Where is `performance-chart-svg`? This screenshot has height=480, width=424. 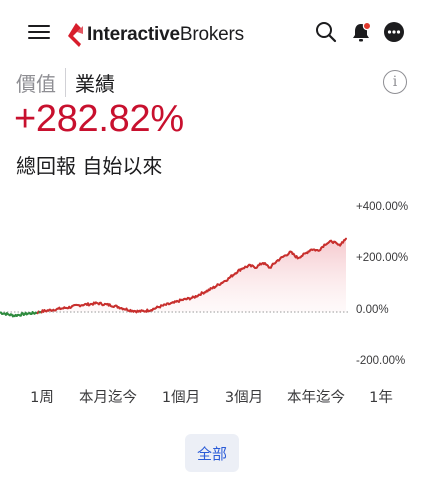
performance-chart-svg is located at coordinates (174, 277).